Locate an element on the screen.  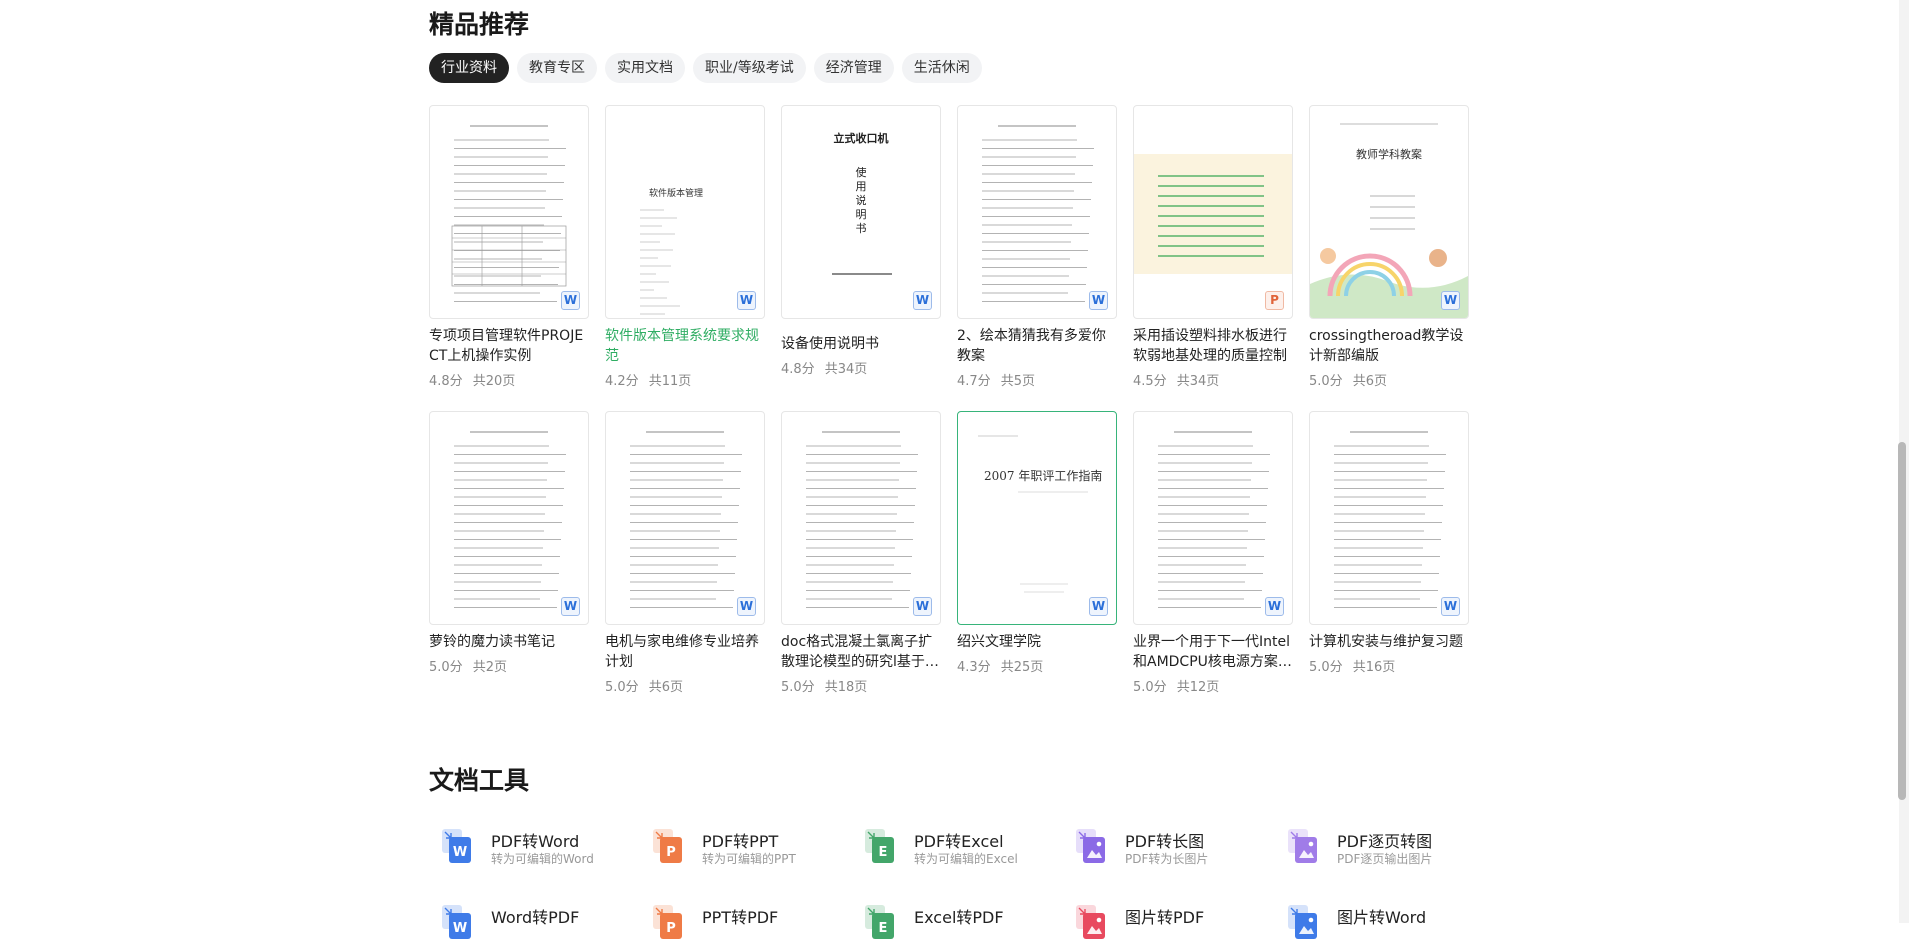
tool-item: E Excel转PDF is located at coordinates (952, 920).